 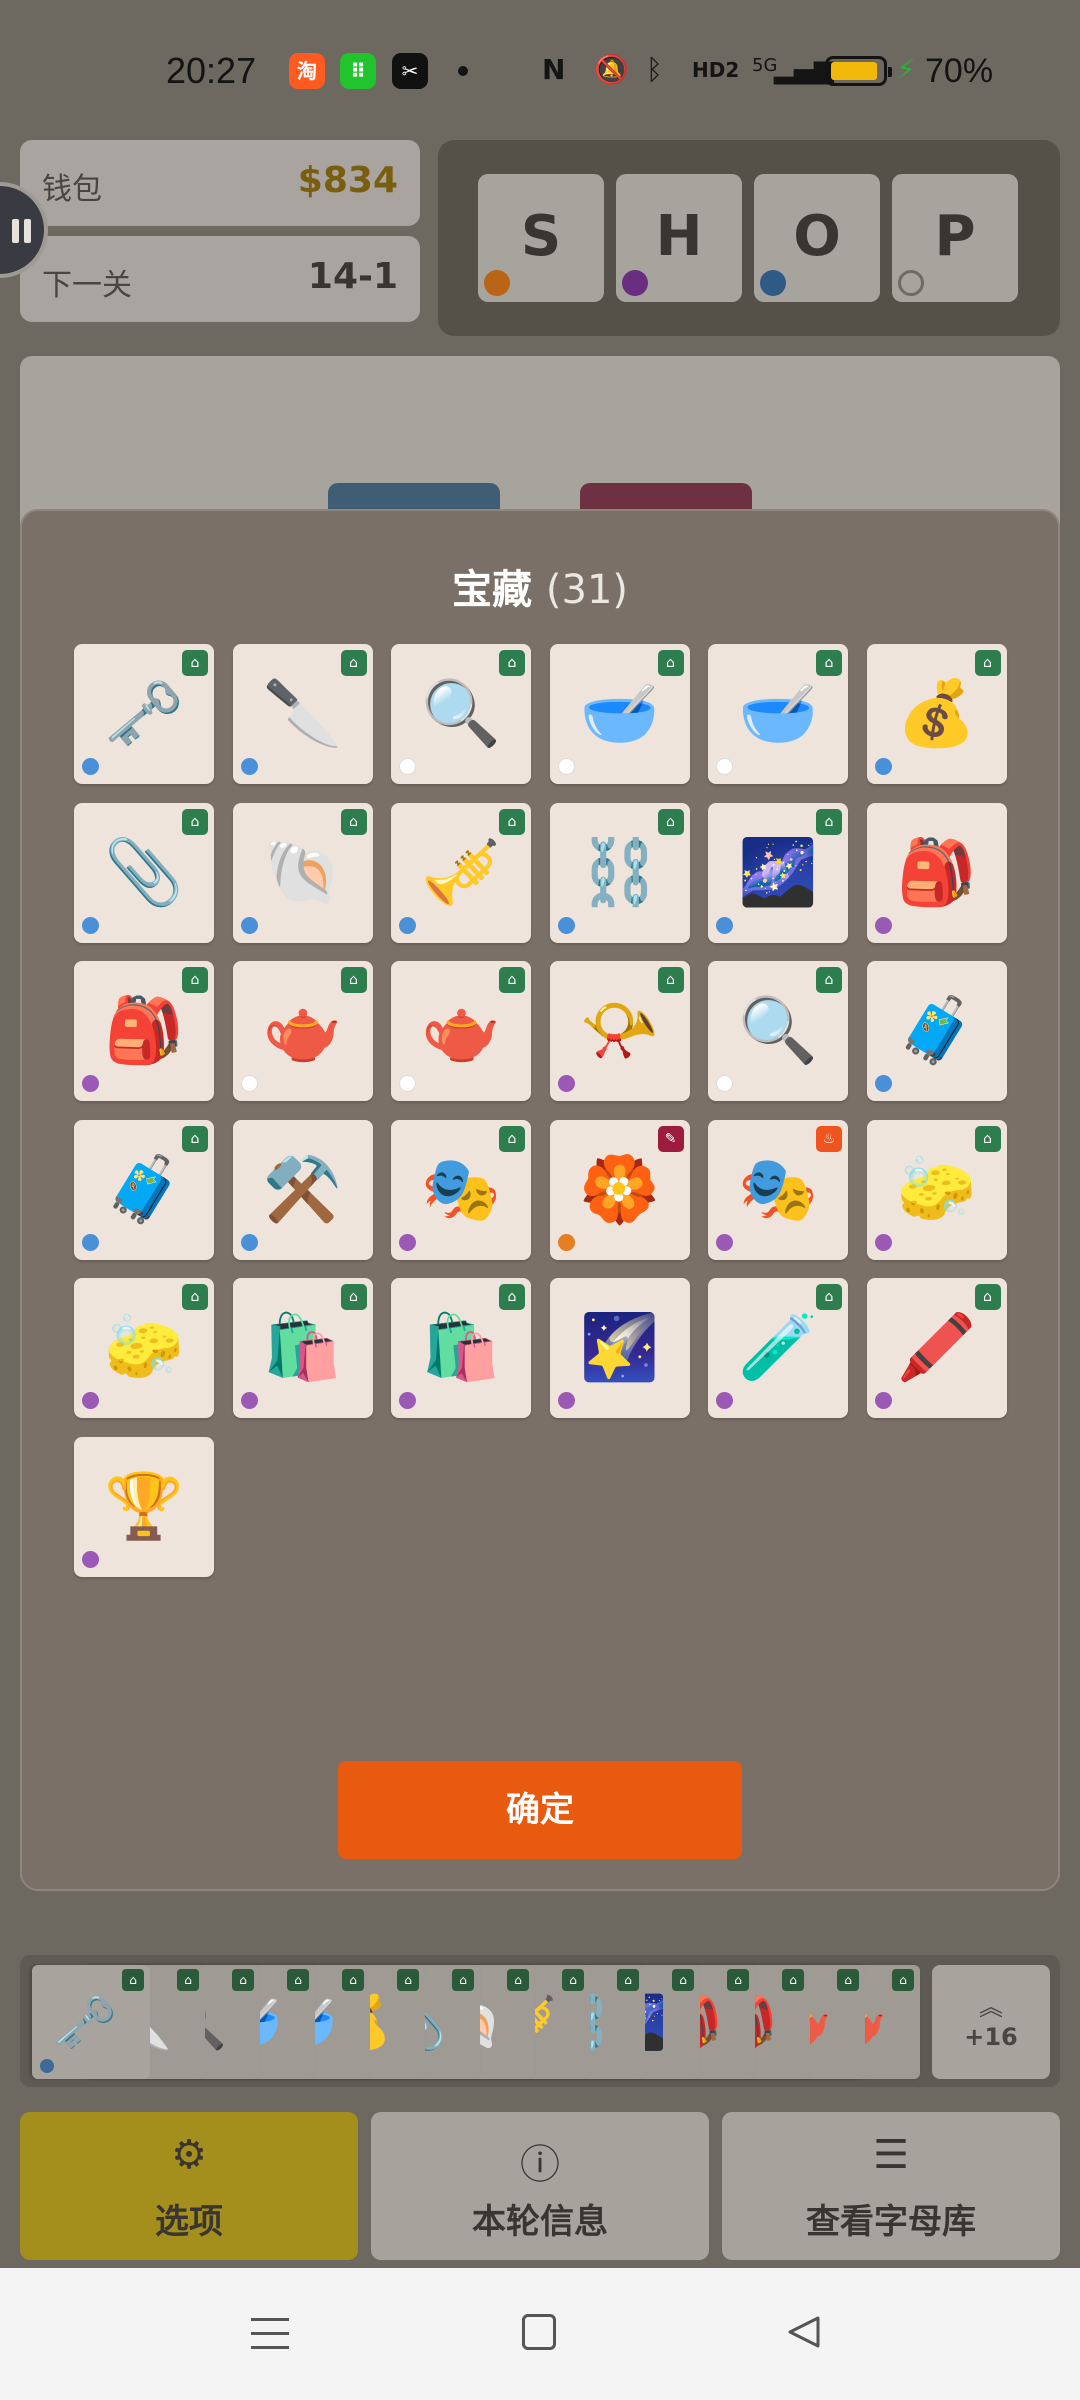 What do you see at coordinates (829, 1138) in the screenshot?
I see `fire-badge-icon: ♨` at bounding box center [829, 1138].